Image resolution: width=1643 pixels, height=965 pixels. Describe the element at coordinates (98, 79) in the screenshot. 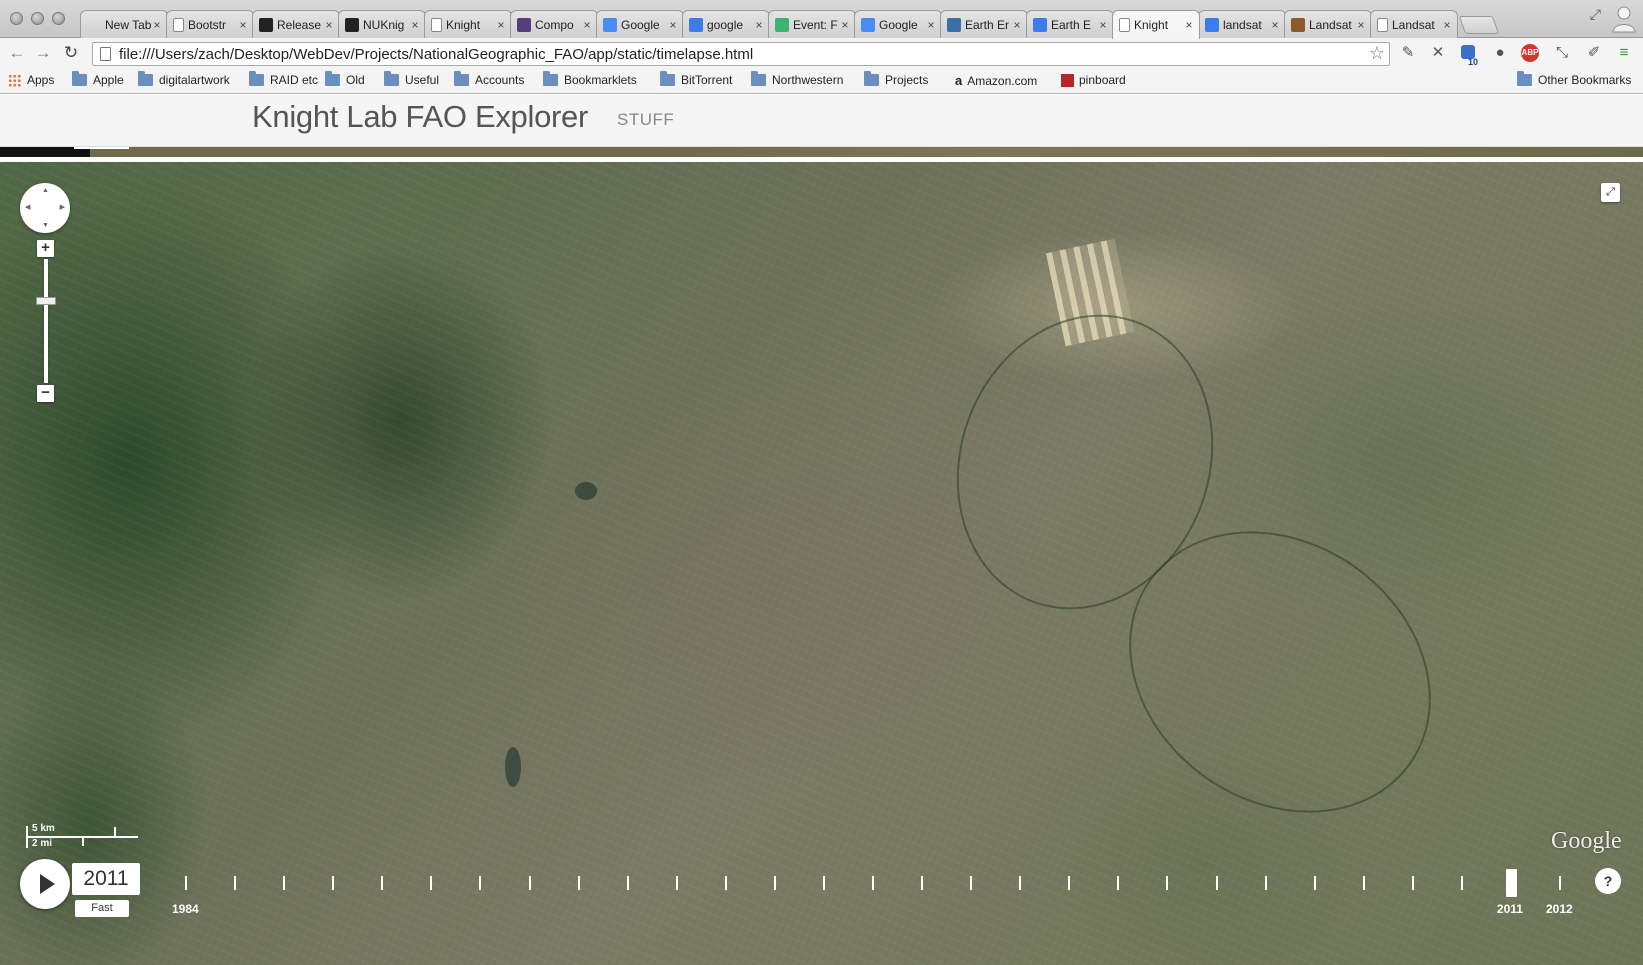

I see `bookmark-item: Apple` at that location.